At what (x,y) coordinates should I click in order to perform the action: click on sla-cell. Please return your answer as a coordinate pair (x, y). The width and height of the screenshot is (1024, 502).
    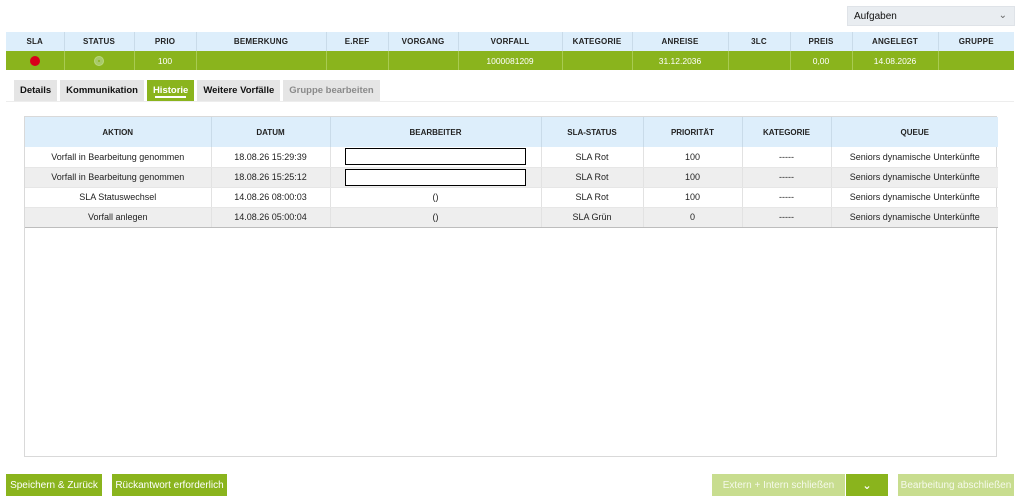
    Looking at the image, I should click on (35, 60).